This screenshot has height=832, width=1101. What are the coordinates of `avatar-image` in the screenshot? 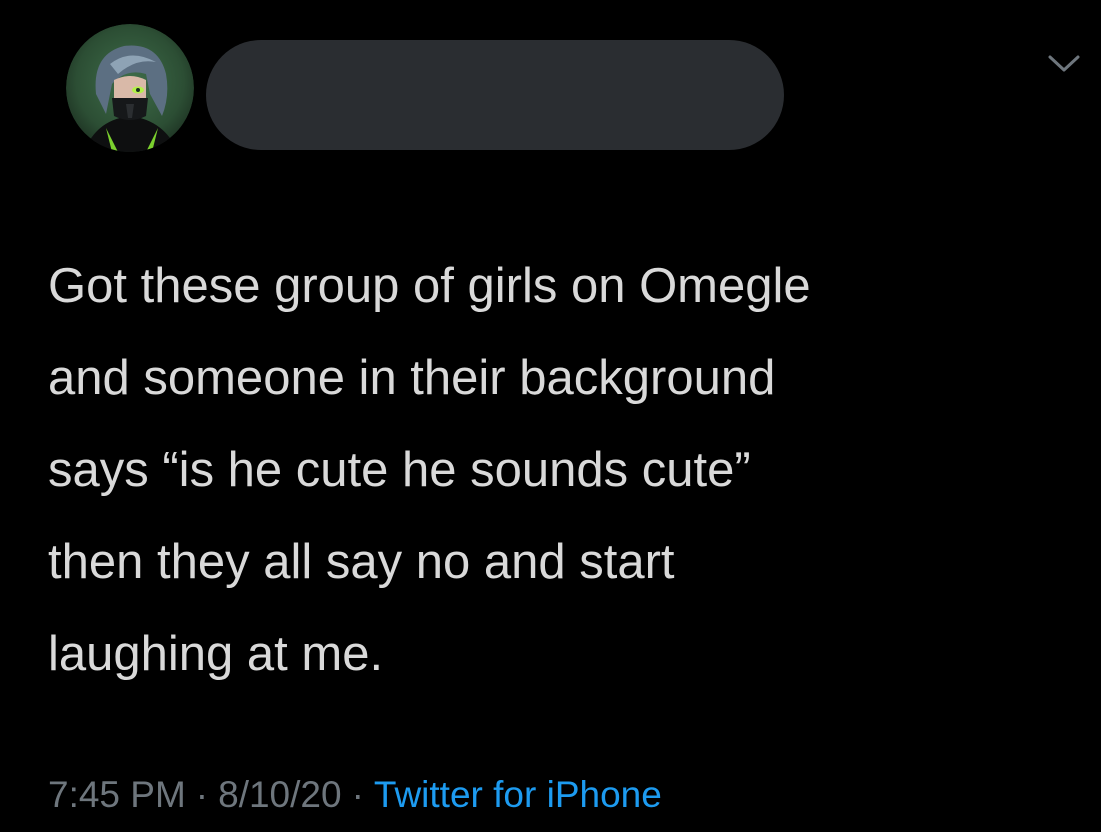 It's located at (130, 88).